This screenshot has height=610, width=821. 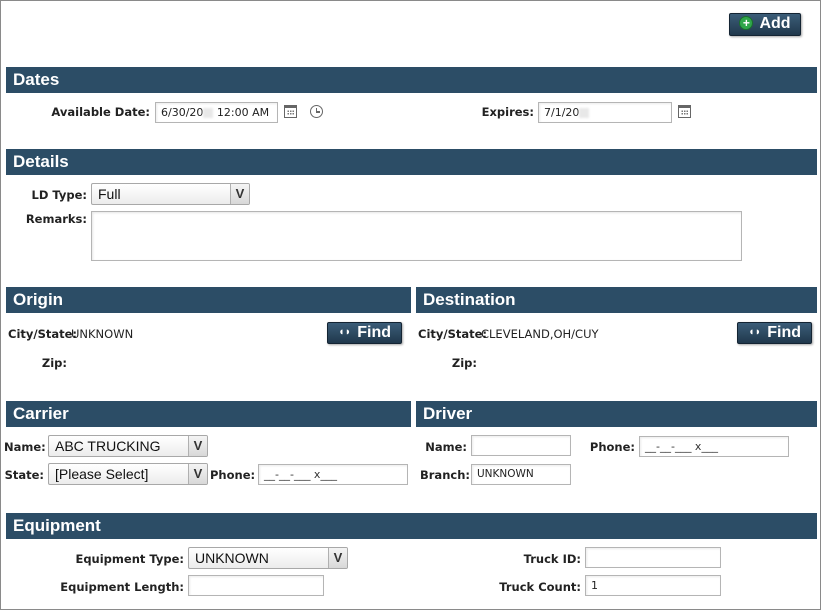 What do you see at coordinates (746, 22) in the screenshot?
I see `plus-circle-icon: +` at bounding box center [746, 22].